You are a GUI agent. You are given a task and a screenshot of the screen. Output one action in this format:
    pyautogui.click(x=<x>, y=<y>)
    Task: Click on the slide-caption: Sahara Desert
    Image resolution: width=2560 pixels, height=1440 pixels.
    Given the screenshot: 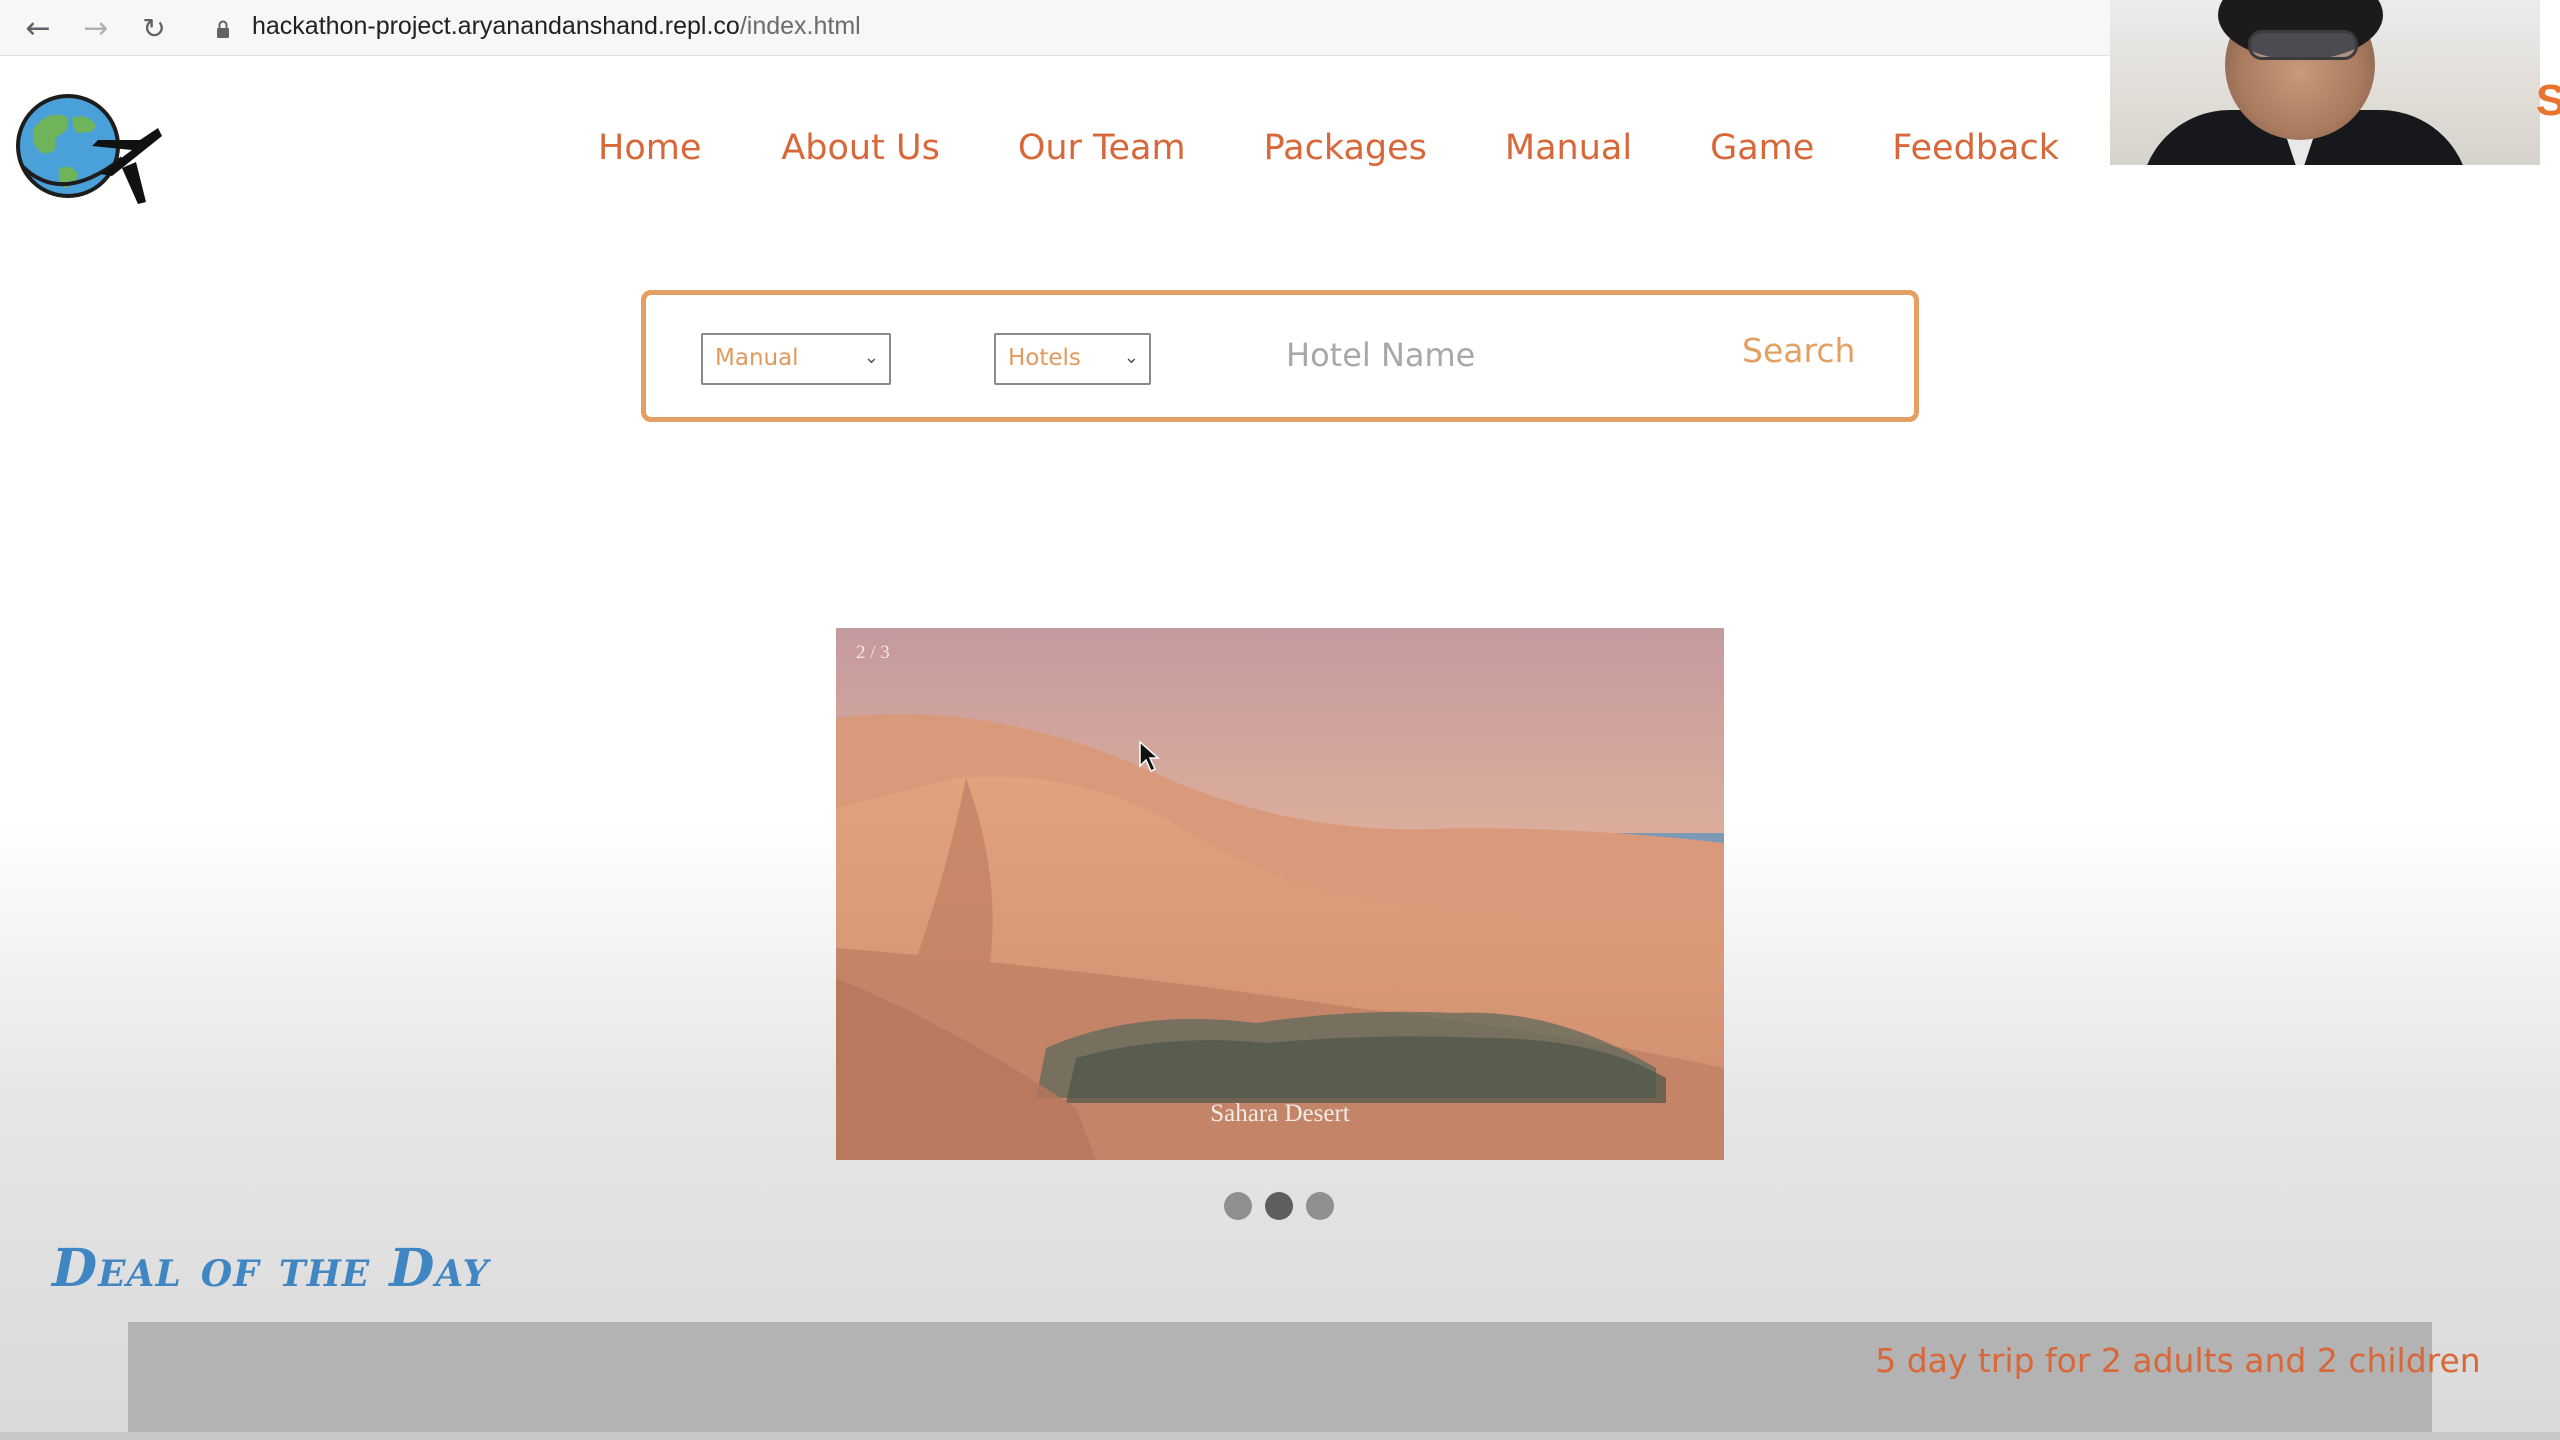 What is the action you would take?
    pyautogui.click(x=1280, y=1113)
    